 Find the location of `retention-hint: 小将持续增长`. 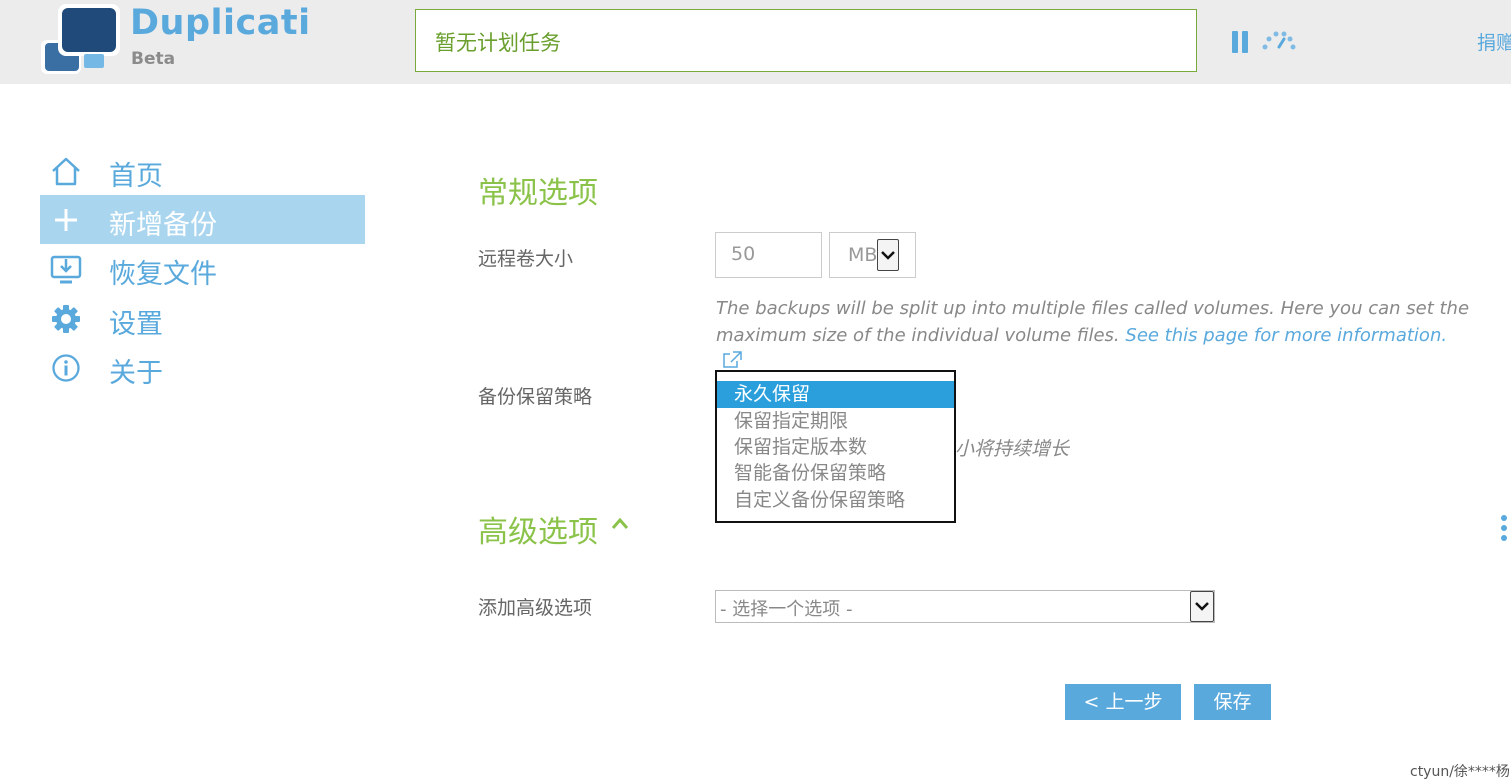

retention-hint: 小将持续增长 is located at coordinates (1012, 449).